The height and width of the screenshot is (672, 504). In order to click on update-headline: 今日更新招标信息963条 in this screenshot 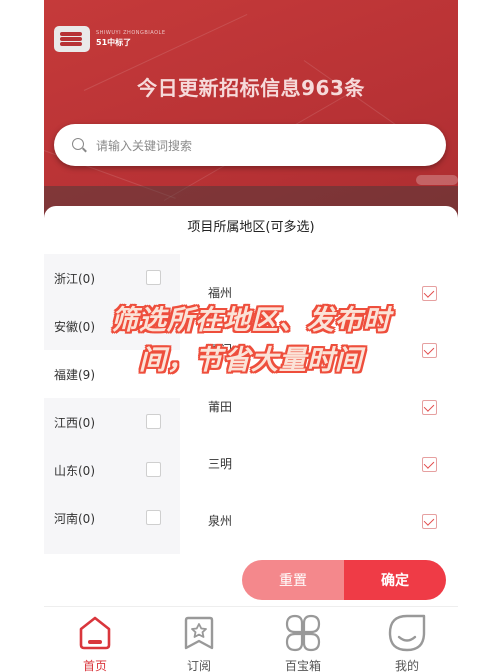, I will do `click(251, 88)`.